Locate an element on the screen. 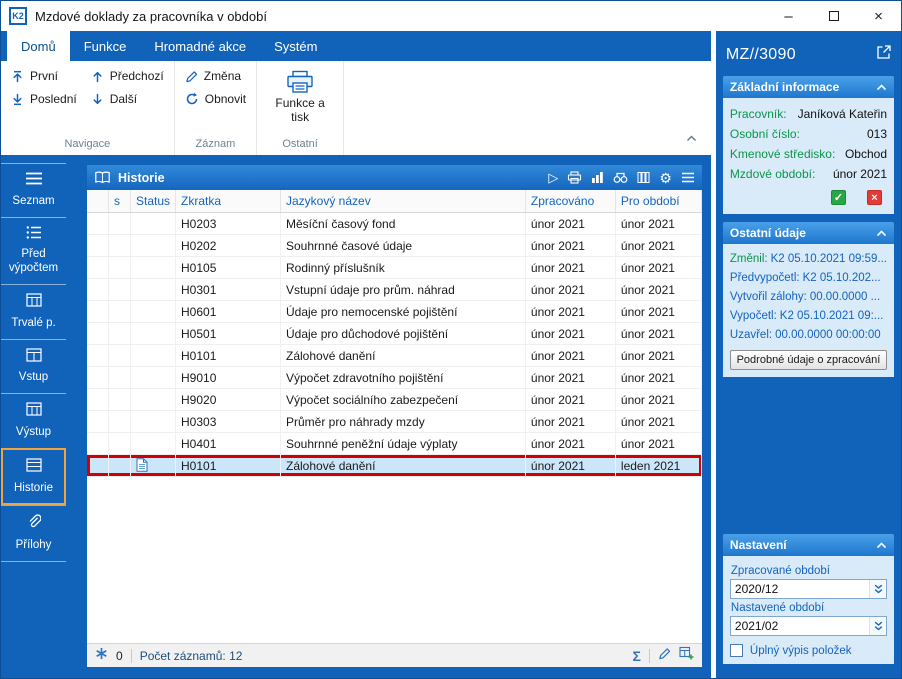  cell-zkratka: H9010 is located at coordinates (228, 378).